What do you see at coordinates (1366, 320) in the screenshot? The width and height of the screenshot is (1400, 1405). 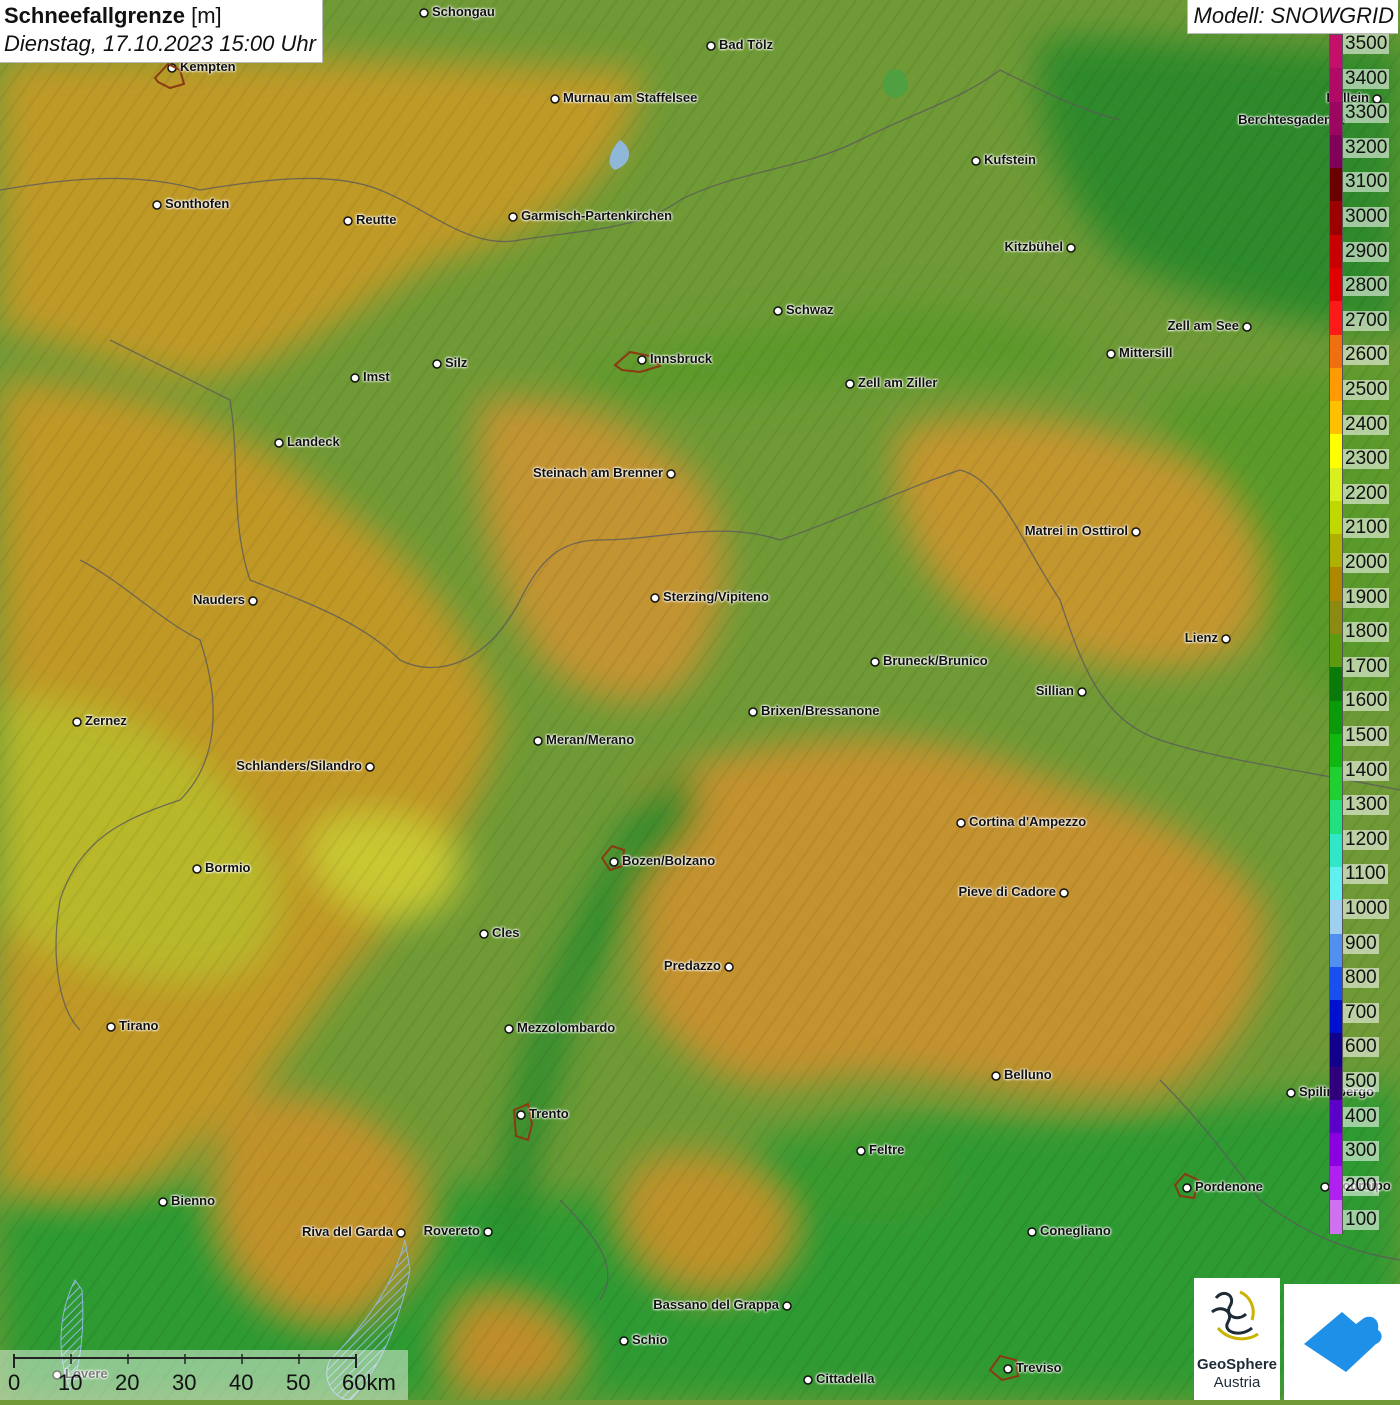 I see `legend-level-label: 2700` at bounding box center [1366, 320].